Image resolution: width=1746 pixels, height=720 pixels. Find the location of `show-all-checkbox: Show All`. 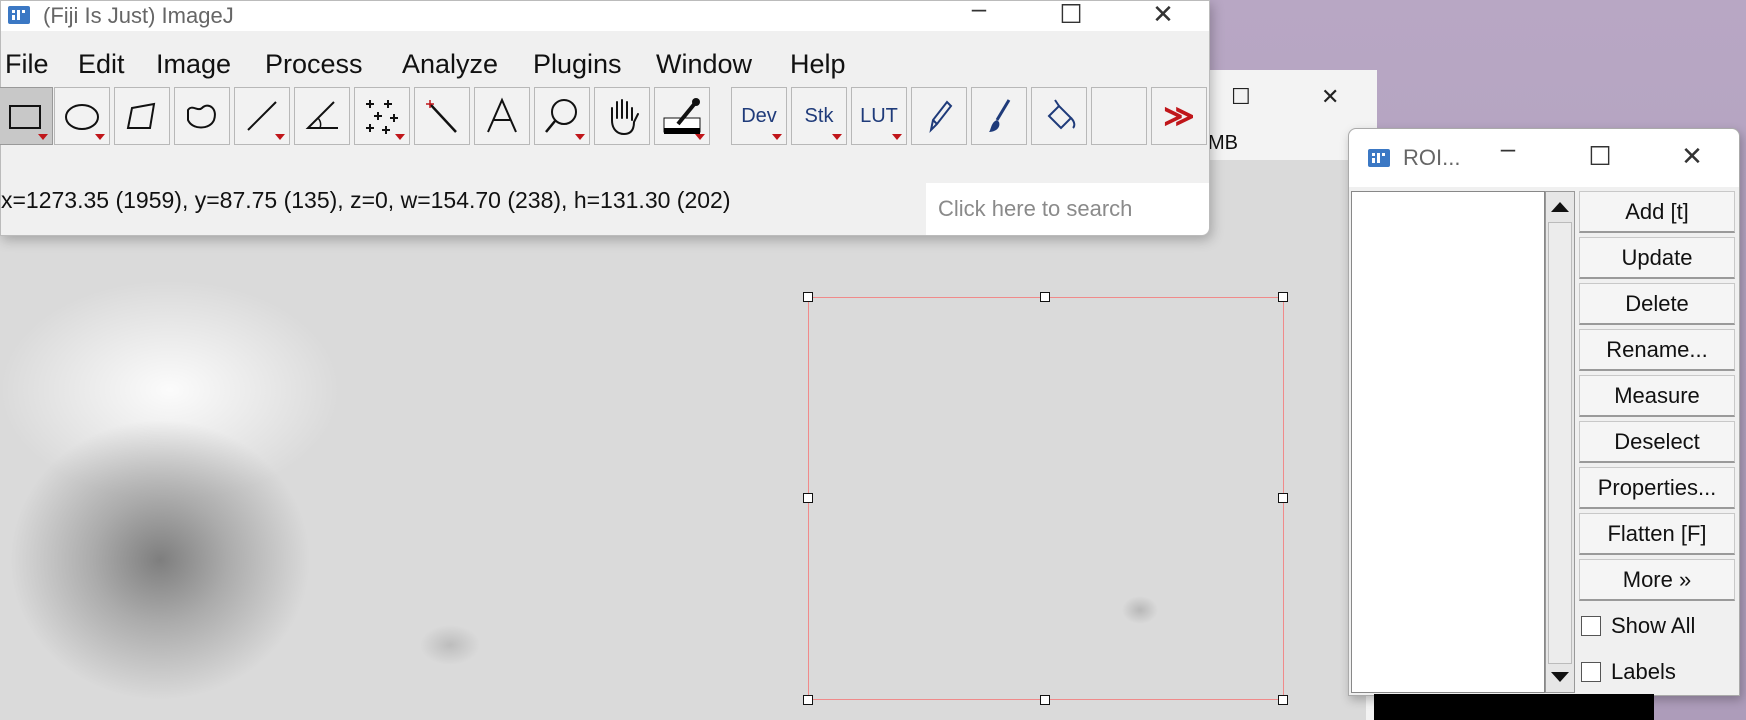

show-all-checkbox: Show All is located at coordinates (1638, 626).